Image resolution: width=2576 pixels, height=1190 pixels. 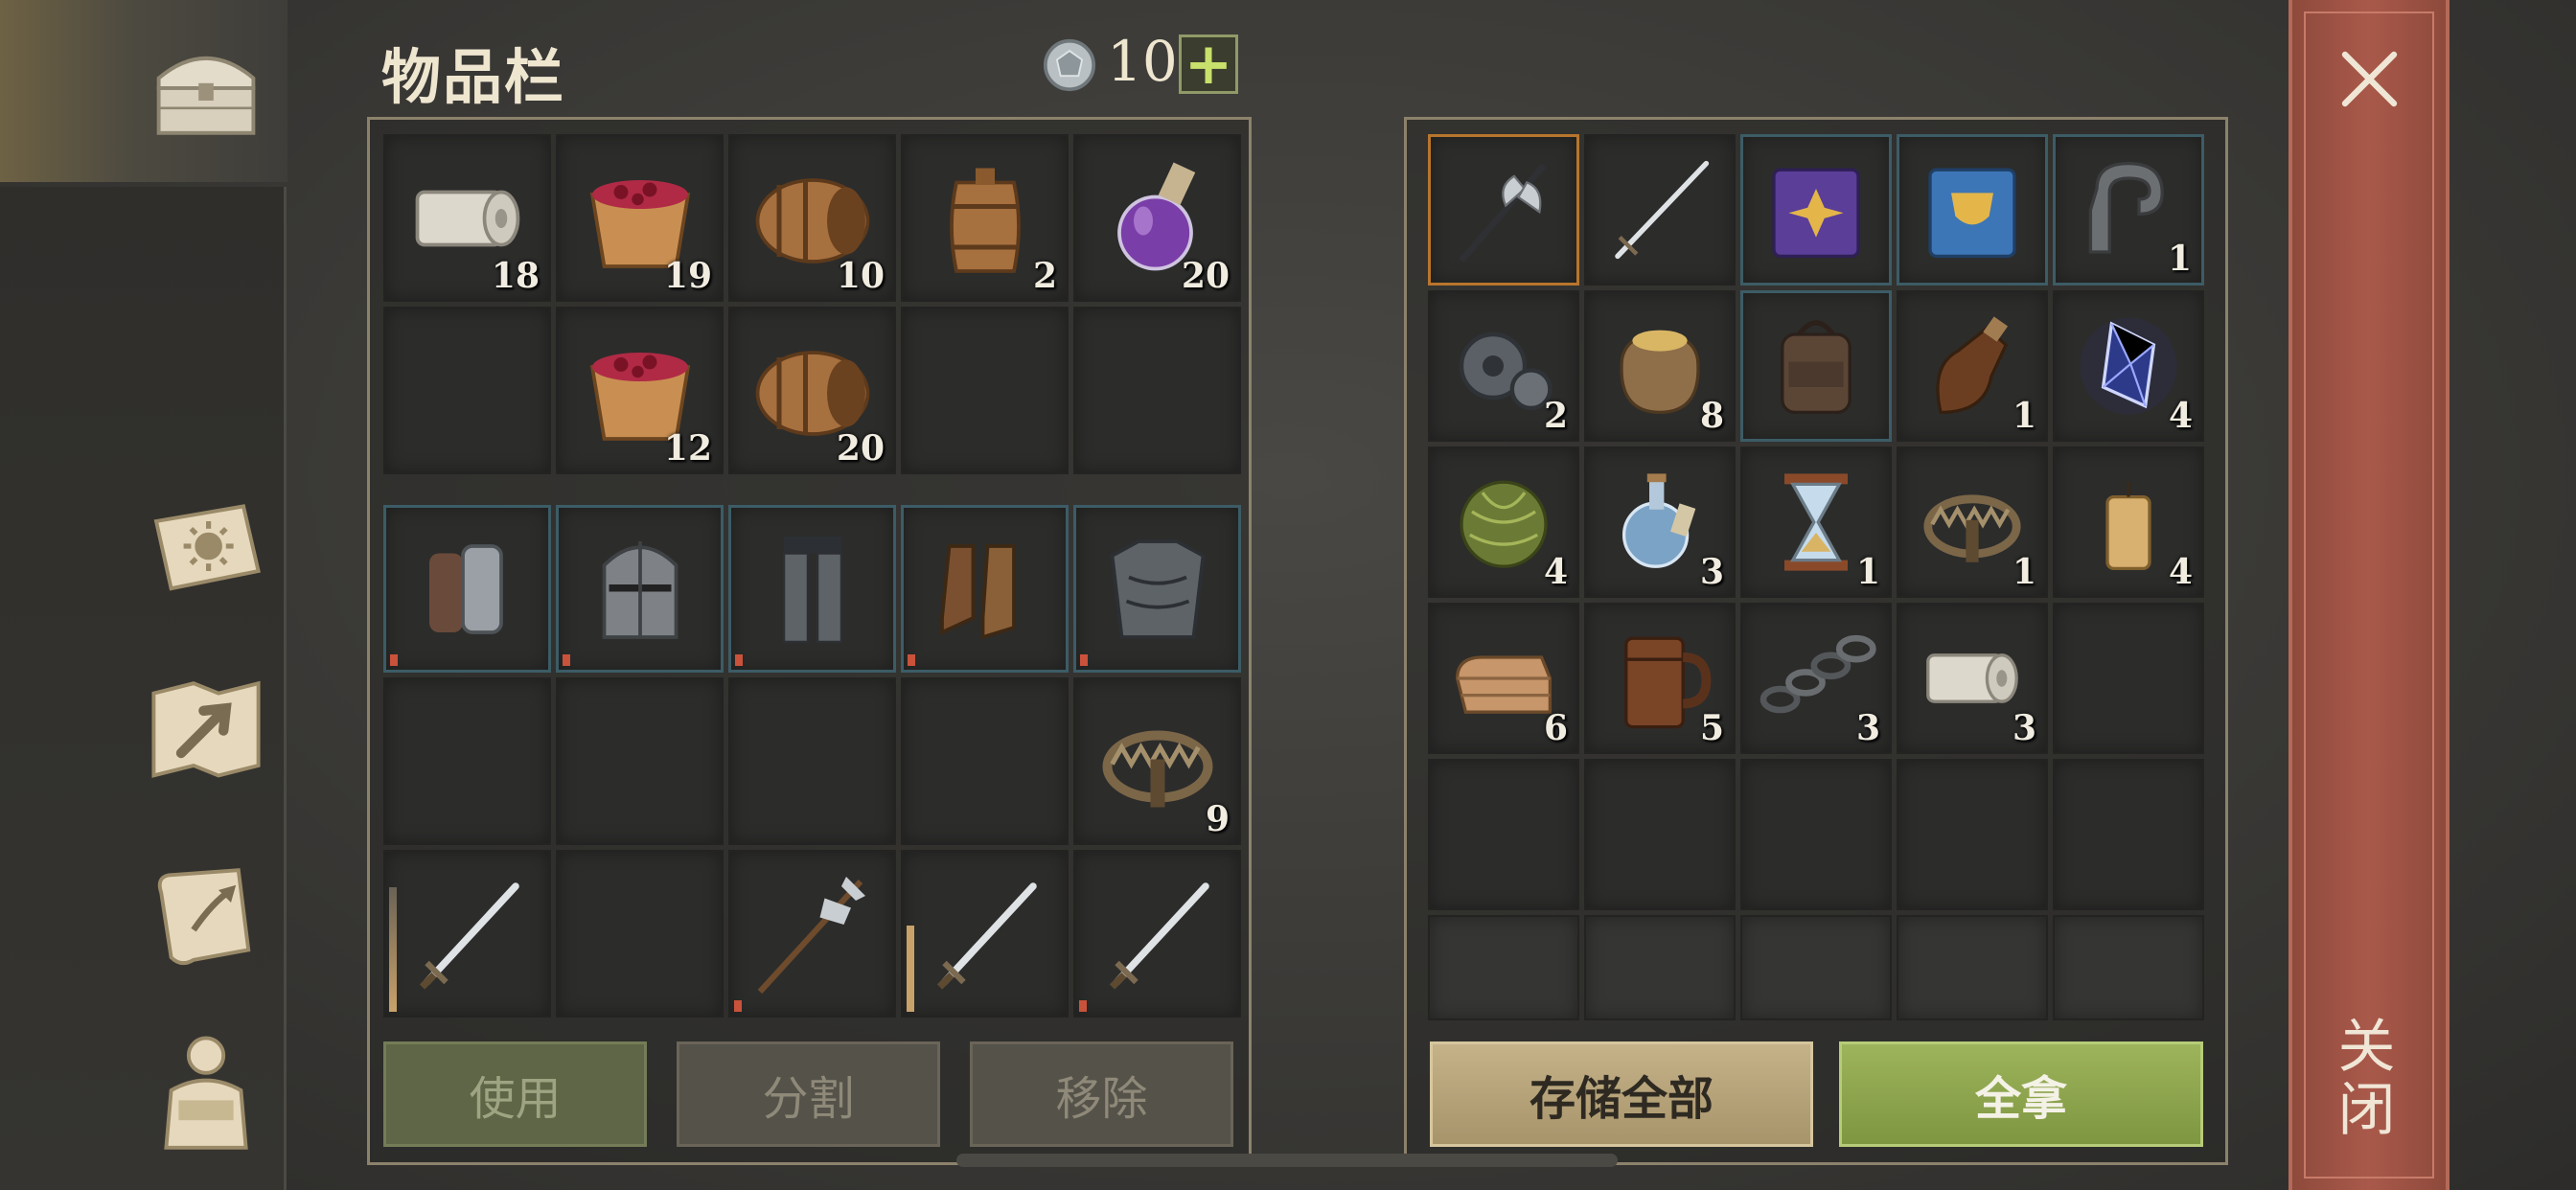 I want to click on scale-armor-icon, so click(x=1157, y=589).